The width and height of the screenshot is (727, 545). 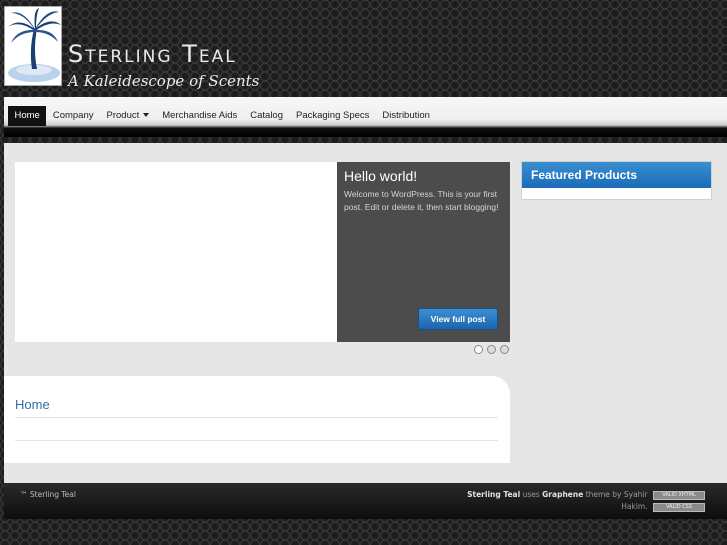 I want to click on menu-item-product: Product, so click(x=128, y=116).